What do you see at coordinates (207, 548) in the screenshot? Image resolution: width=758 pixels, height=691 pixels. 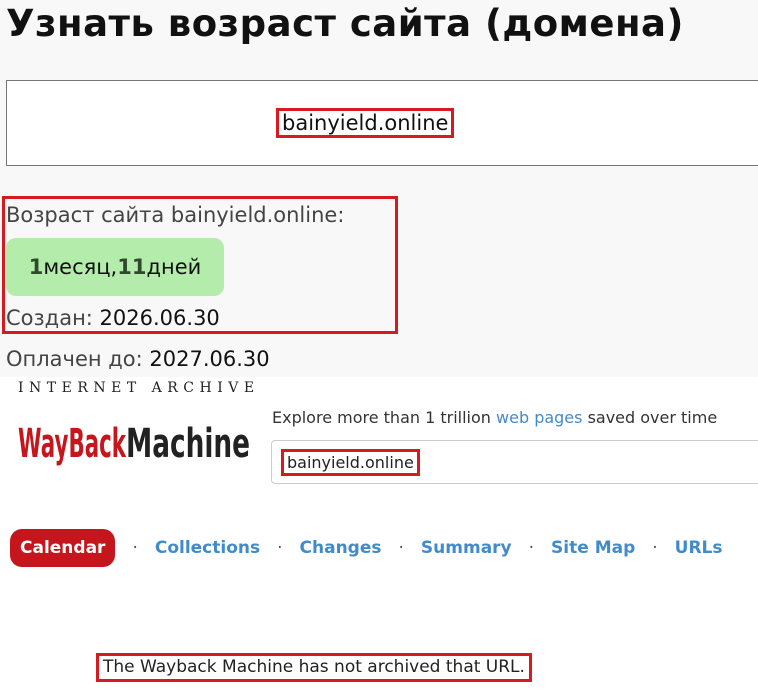 I see `tab-collections: Collections` at bounding box center [207, 548].